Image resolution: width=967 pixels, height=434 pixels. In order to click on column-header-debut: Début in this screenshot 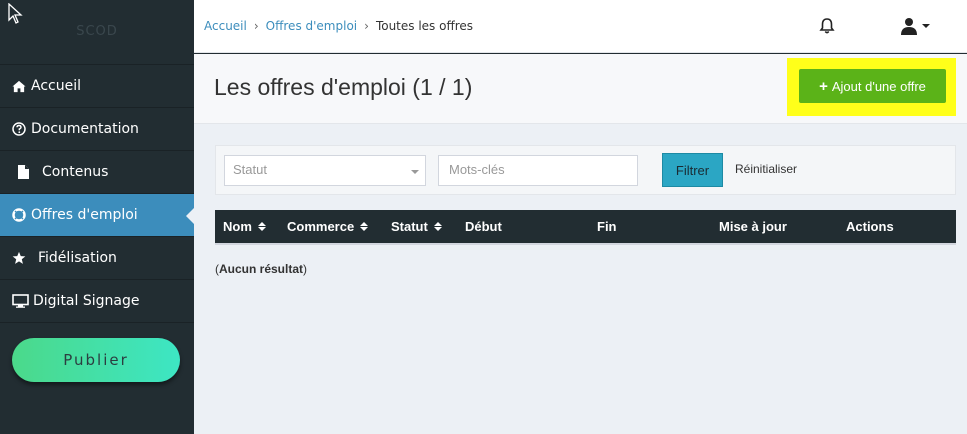, I will do `click(483, 226)`.